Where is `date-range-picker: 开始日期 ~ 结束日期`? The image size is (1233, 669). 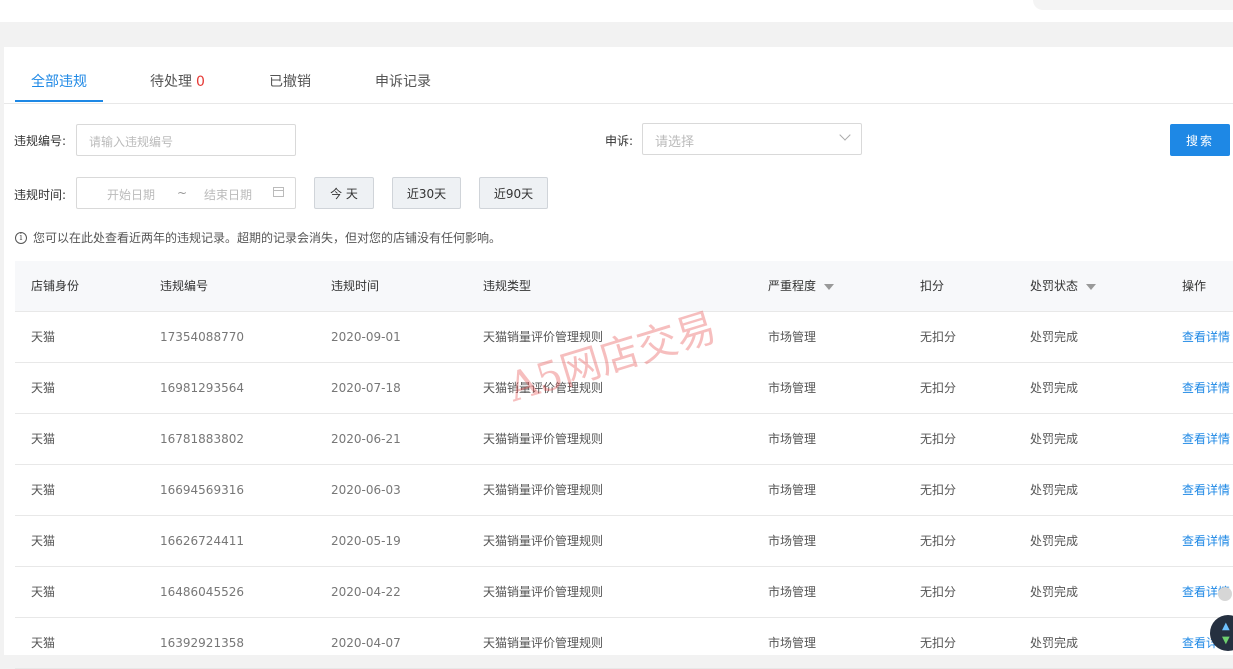
date-range-picker: 开始日期 ~ 结束日期 is located at coordinates (186, 193).